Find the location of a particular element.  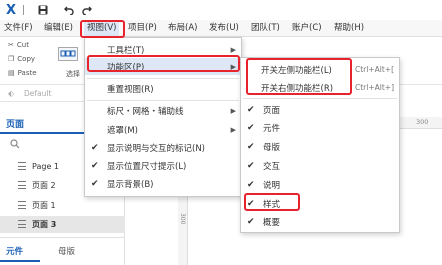

menu-item-label: 页面 is located at coordinates (272, 110).